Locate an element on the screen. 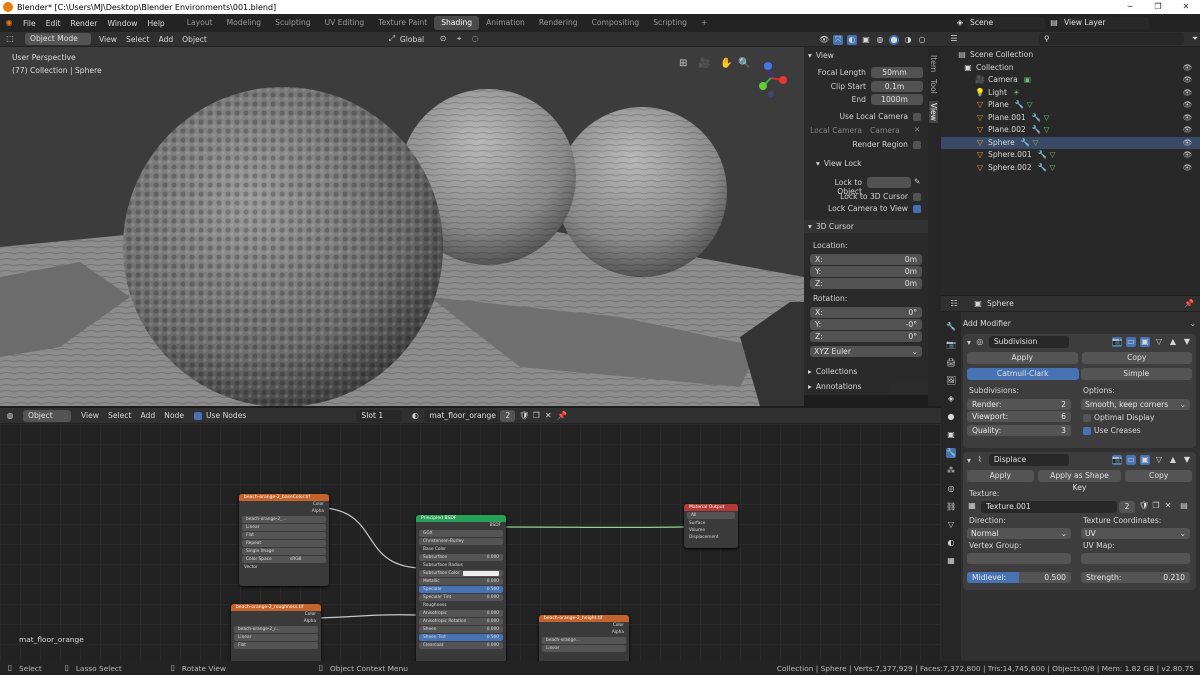 Image resolution: width=1200 pixels, height=675 pixels. texture-browse-icon: ▦ is located at coordinates (972, 506).